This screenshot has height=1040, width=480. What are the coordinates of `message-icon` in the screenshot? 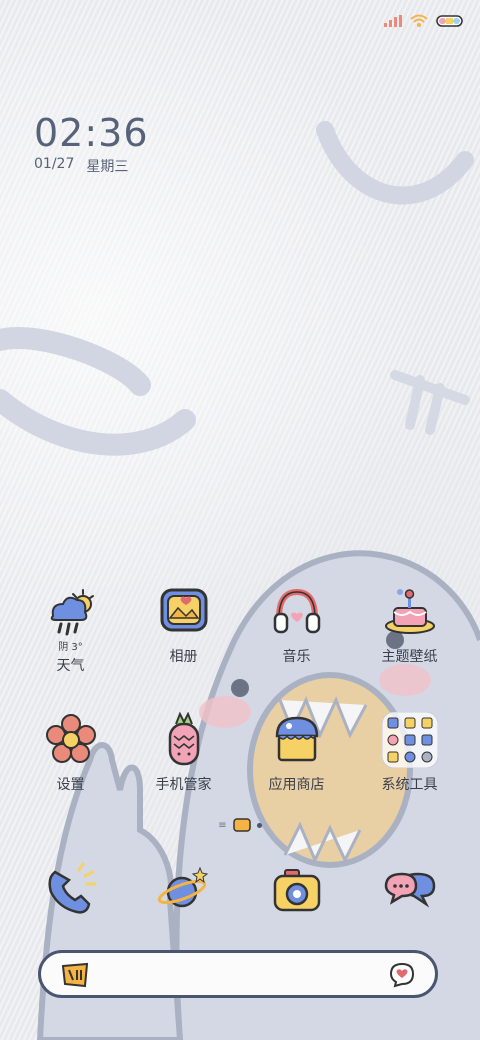 It's located at (410, 890).